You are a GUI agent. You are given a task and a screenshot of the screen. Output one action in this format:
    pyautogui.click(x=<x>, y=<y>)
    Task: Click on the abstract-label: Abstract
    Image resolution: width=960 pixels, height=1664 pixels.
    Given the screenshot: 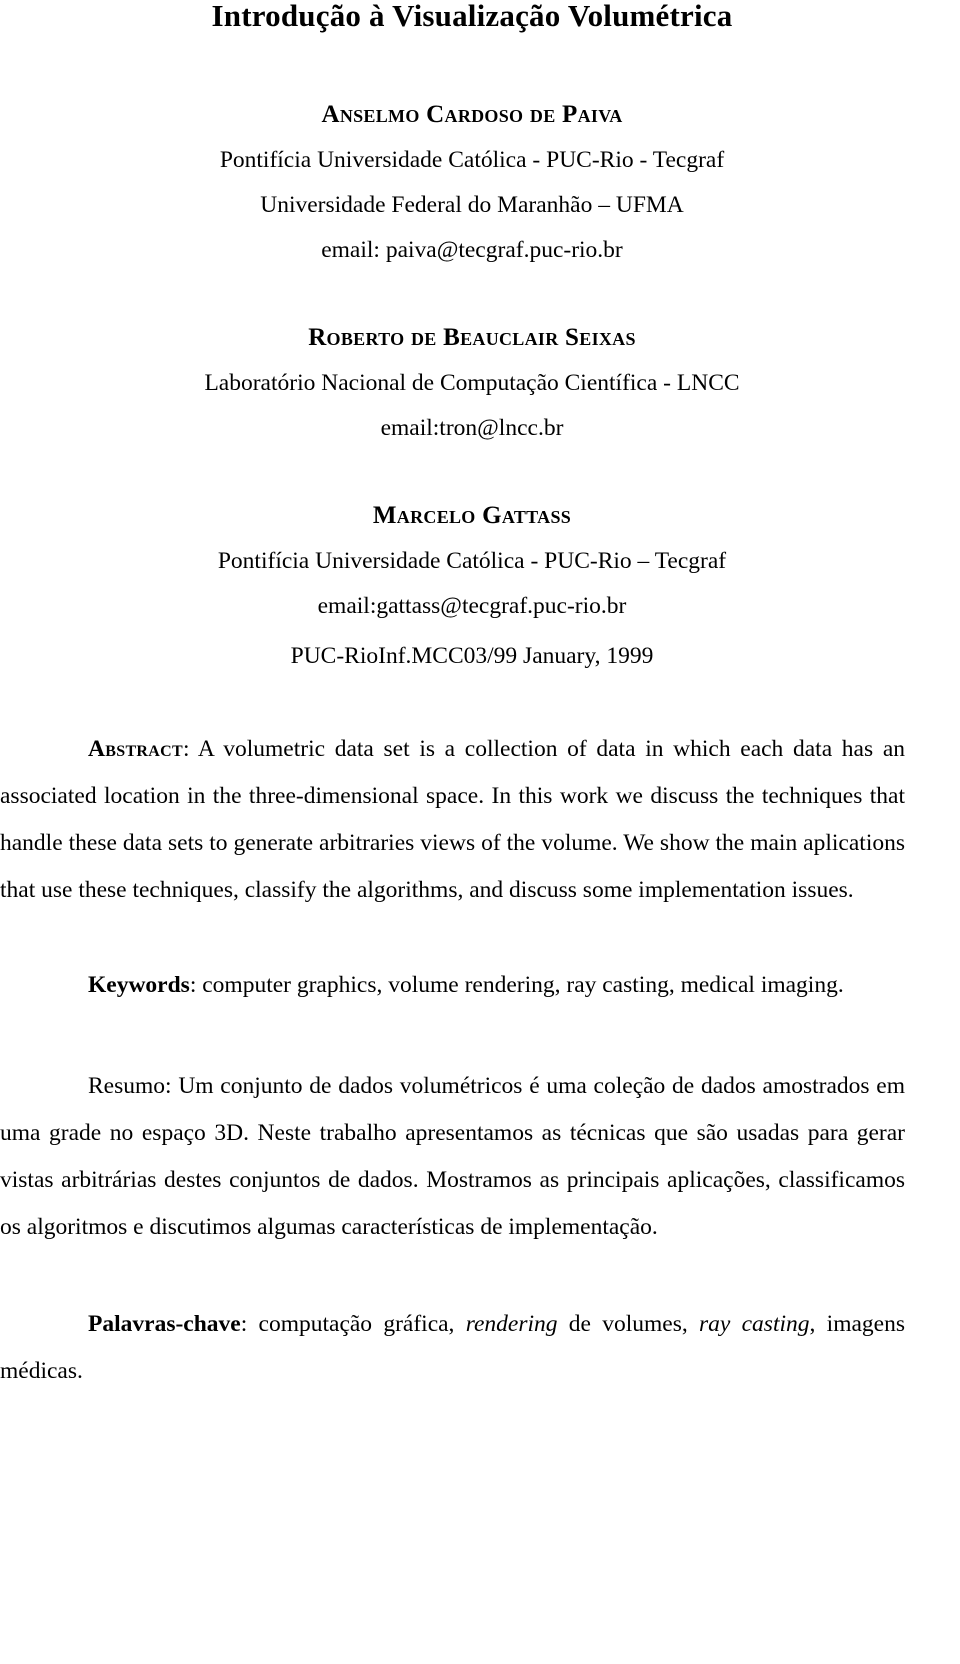 What is the action you would take?
    pyautogui.click(x=135, y=749)
    